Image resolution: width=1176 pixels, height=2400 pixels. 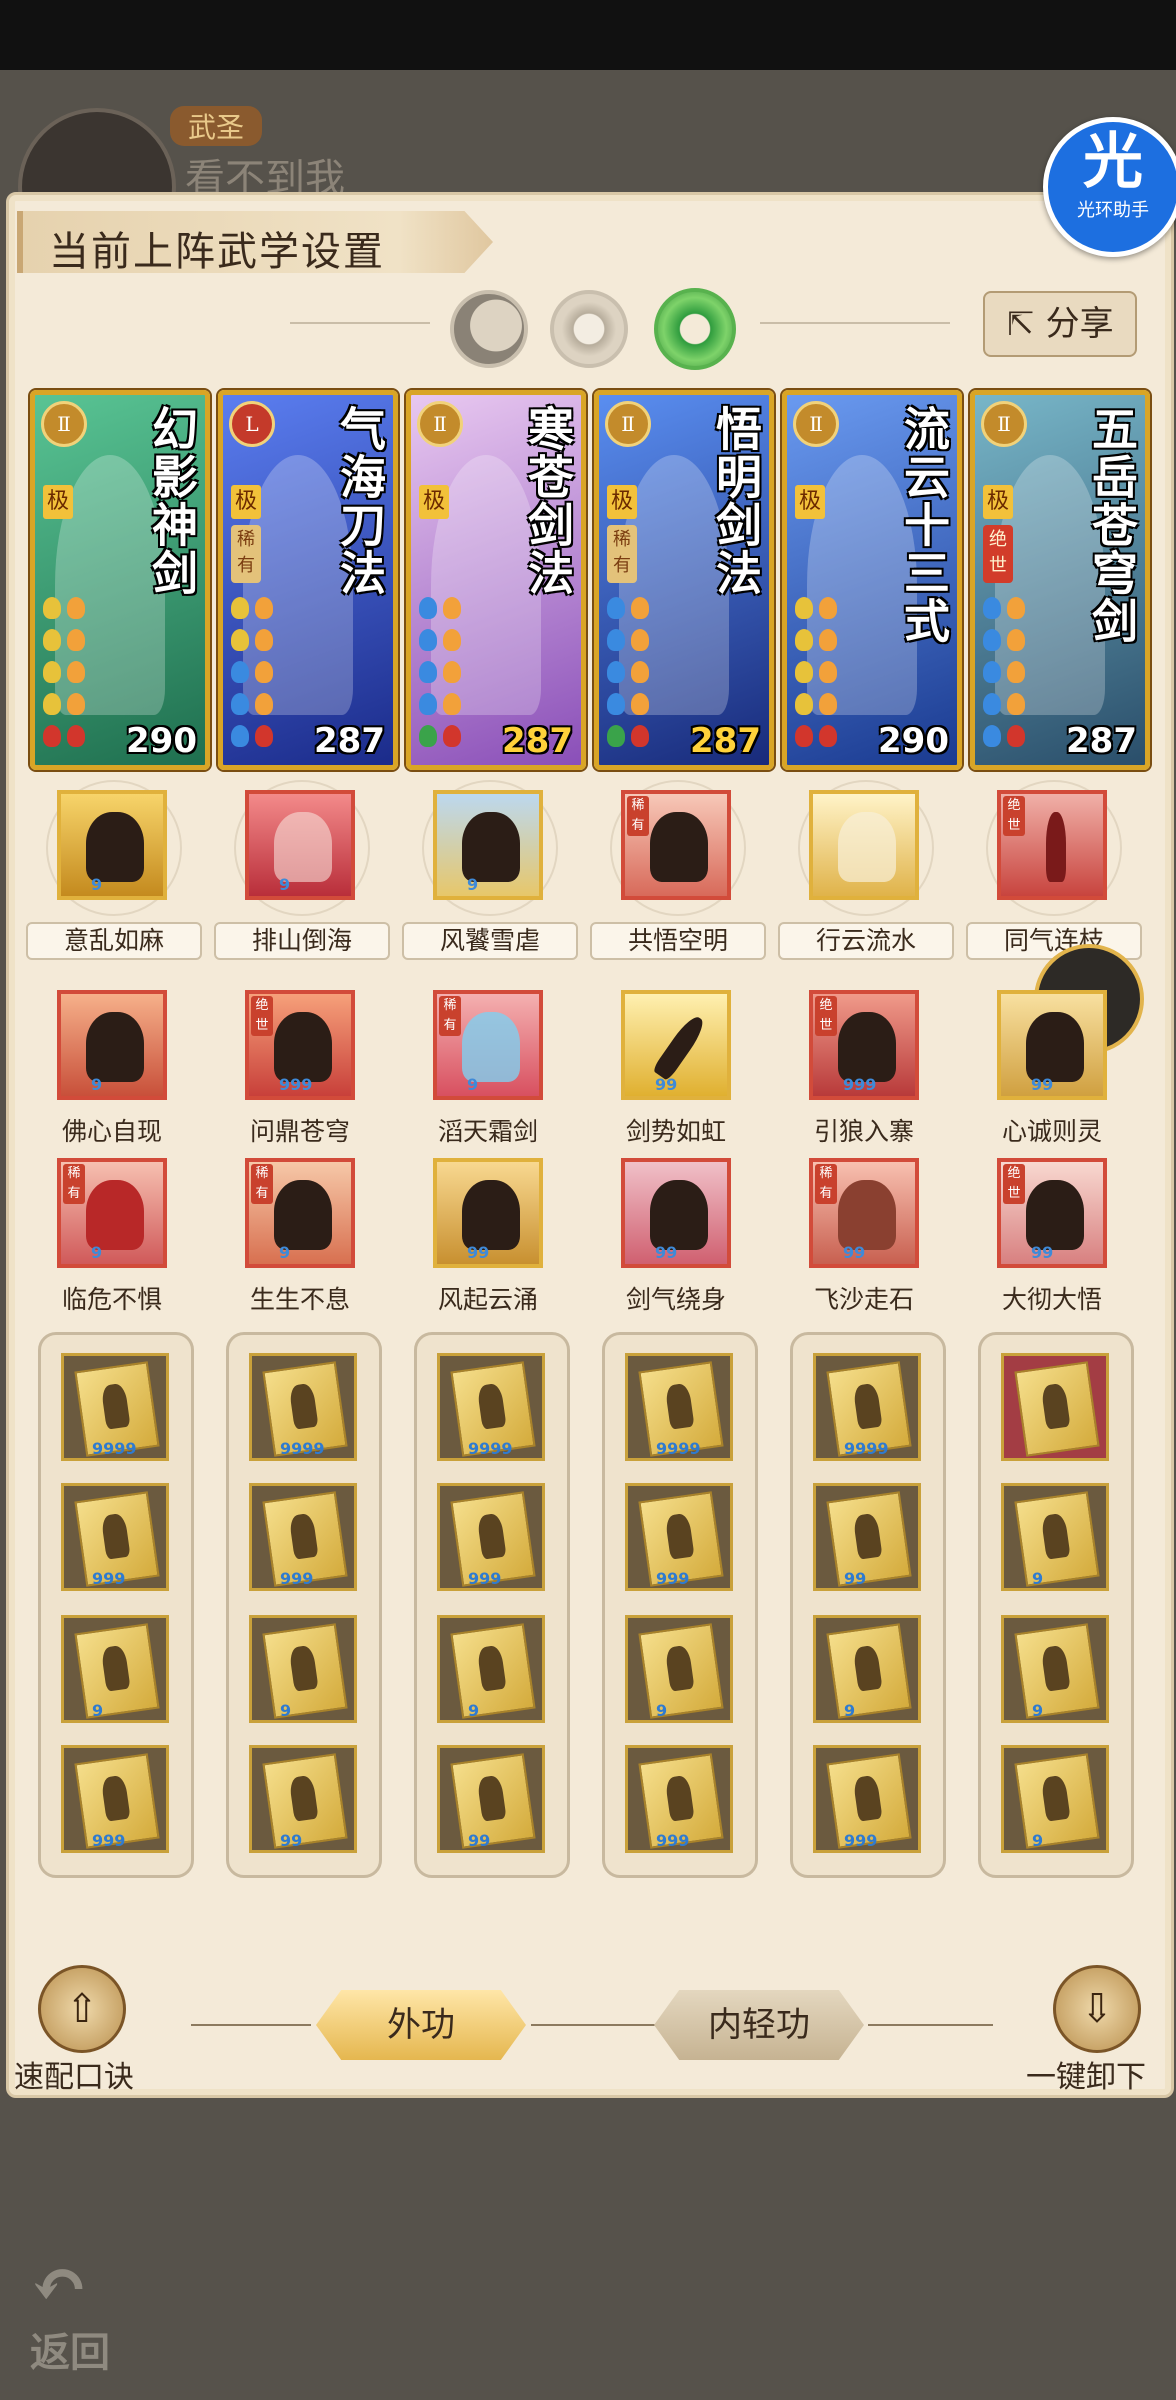 What do you see at coordinates (251, 2025) in the screenshot?
I see `divider` at bounding box center [251, 2025].